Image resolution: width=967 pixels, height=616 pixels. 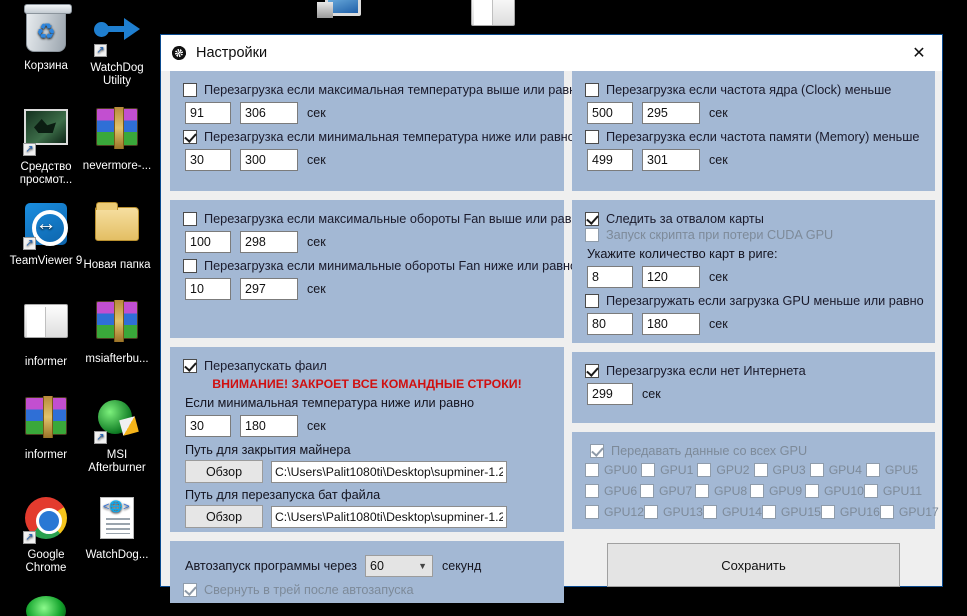 What do you see at coordinates (592, 90) in the screenshot?
I see `core-clock-checkbox` at bounding box center [592, 90].